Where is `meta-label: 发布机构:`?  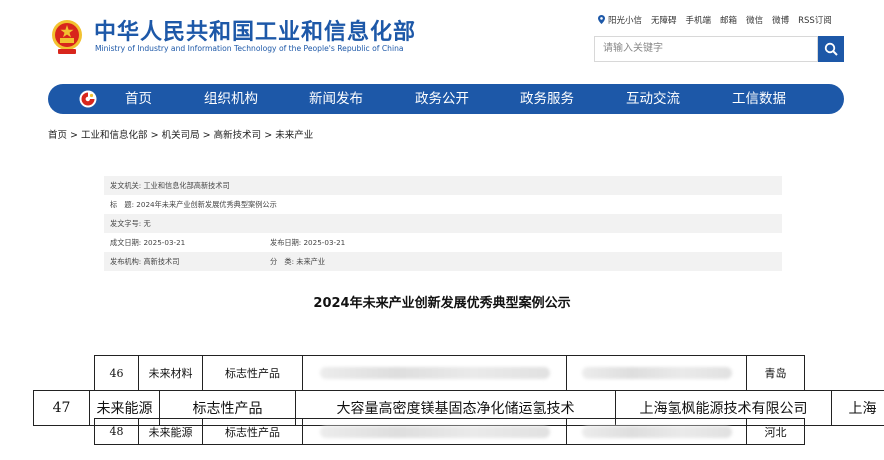
meta-label: 发布机构: is located at coordinates (126, 261).